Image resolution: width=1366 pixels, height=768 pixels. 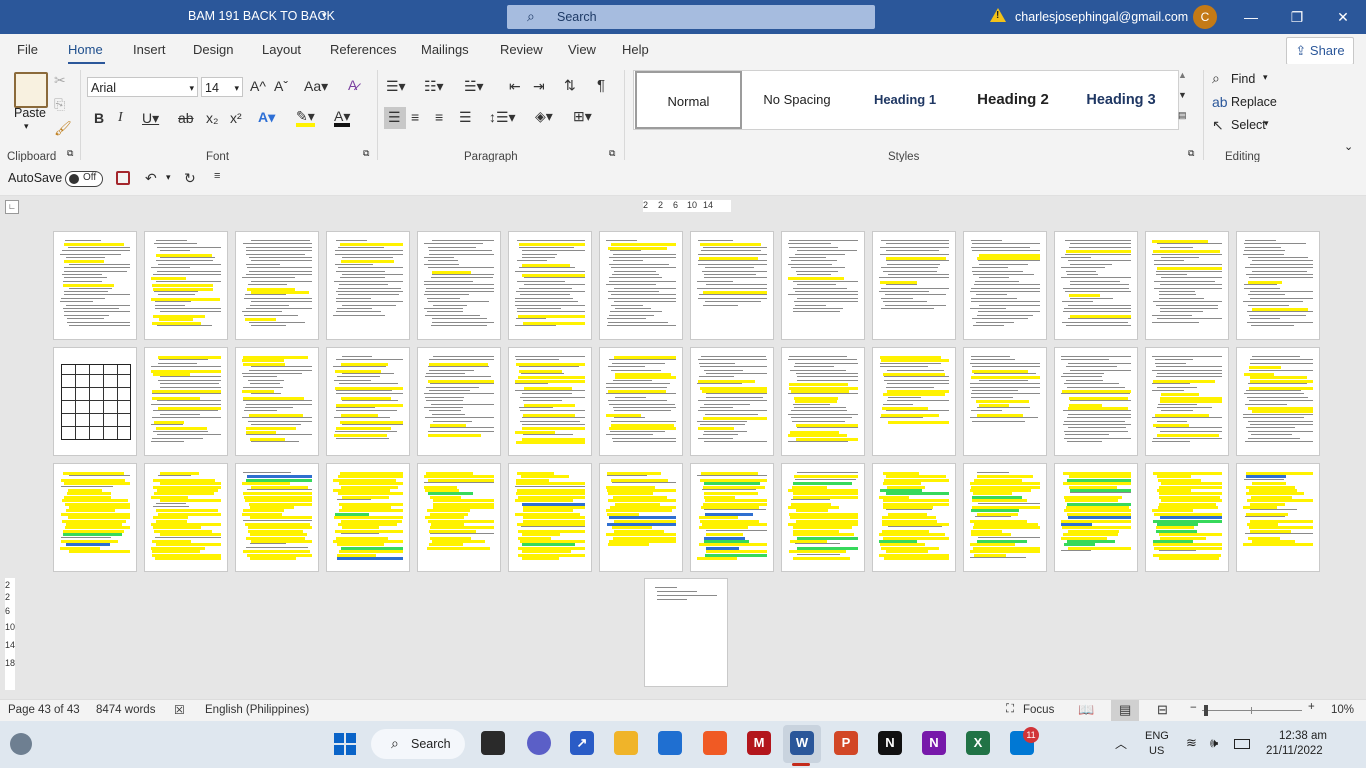 I want to click on taskbar-search: ⌕ Search, so click(x=418, y=744).